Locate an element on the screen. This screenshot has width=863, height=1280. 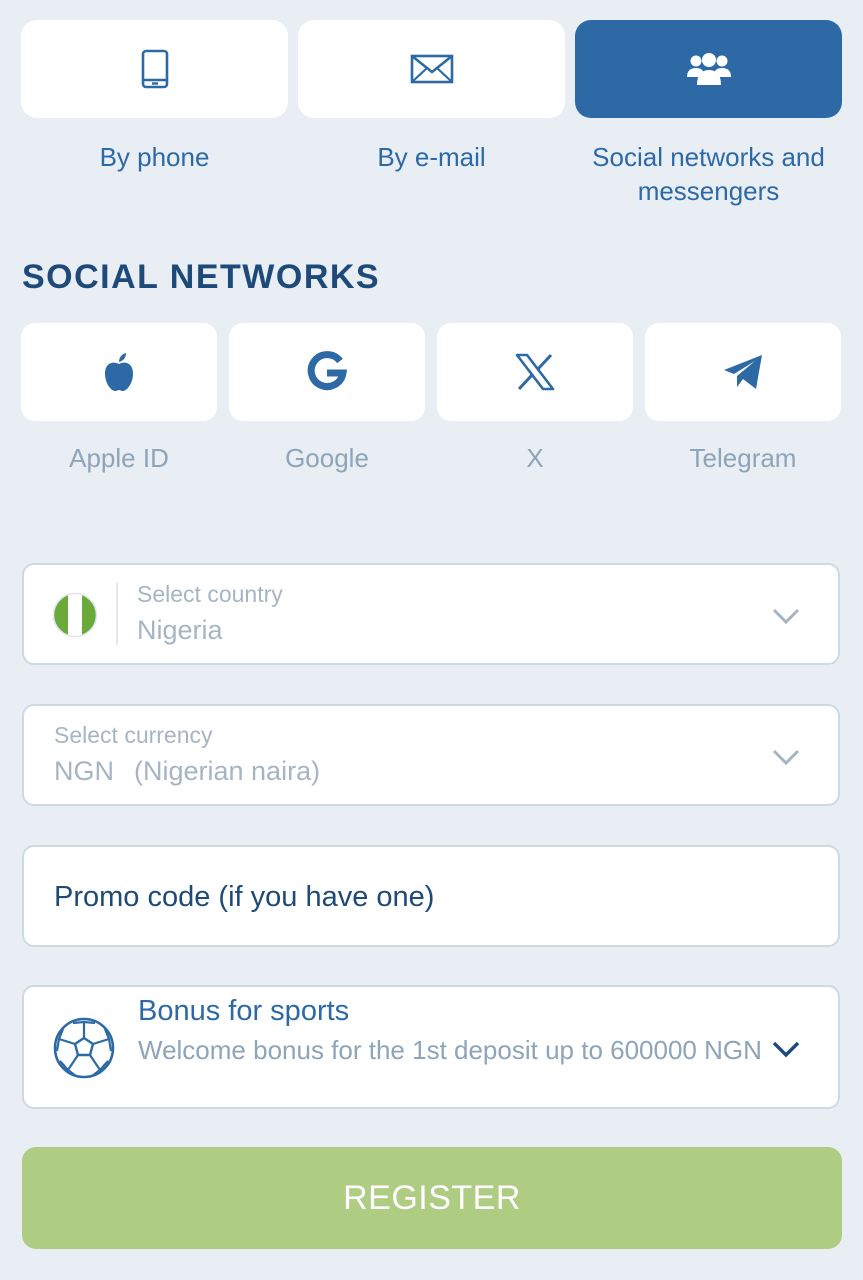
bonus-title: Bonus for sports is located at coordinates (244, 1011).